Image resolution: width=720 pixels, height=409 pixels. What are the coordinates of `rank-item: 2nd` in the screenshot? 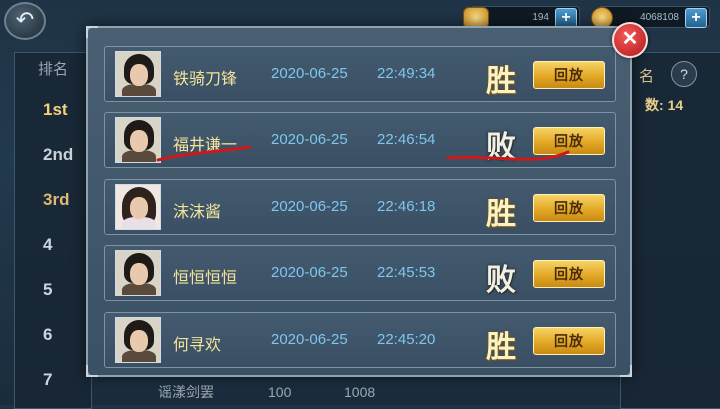 It's located at (53, 154).